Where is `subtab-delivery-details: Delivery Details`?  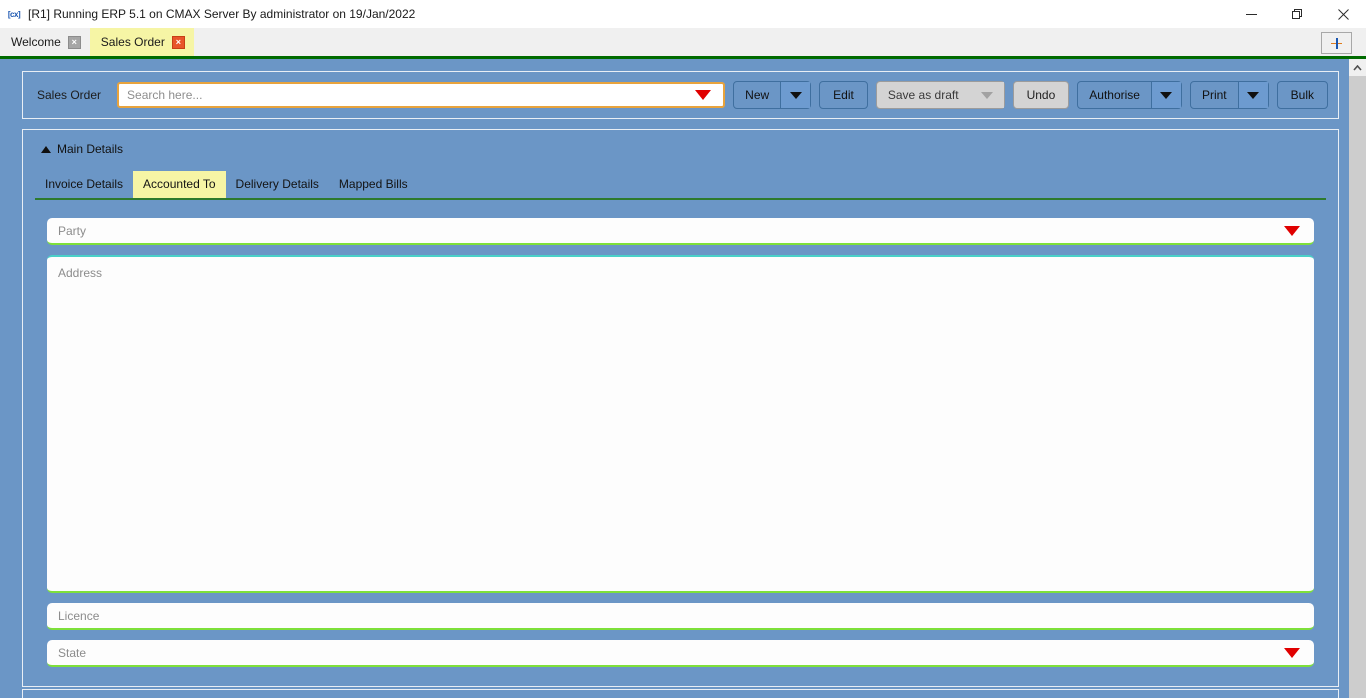
subtab-delivery-details: Delivery Details is located at coordinates (277, 184).